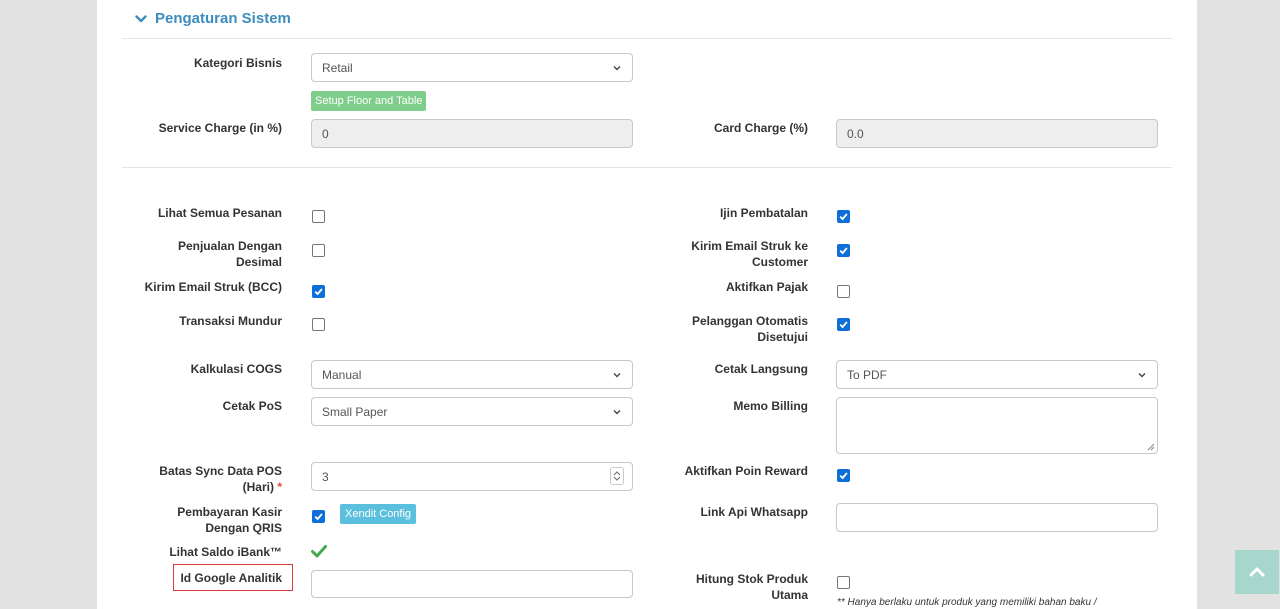 The height and width of the screenshot is (609, 1280). I want to click on label-pembayaran-qris: Pembayaran Kasir Dengan QRIS, so click(229, 520).